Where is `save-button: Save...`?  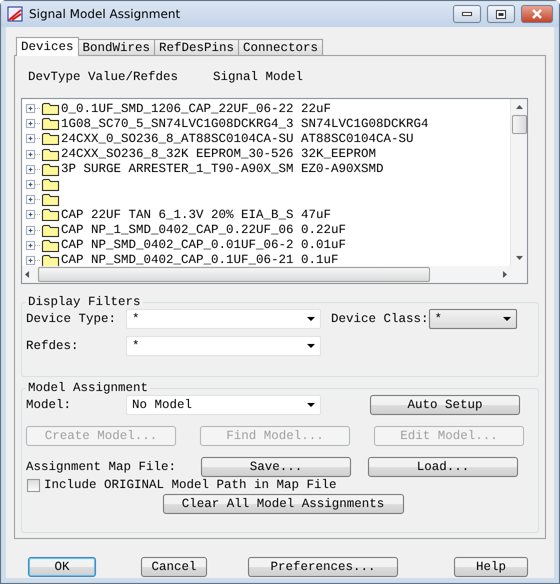 save-button: Save... is located at coordinates (276, 467).